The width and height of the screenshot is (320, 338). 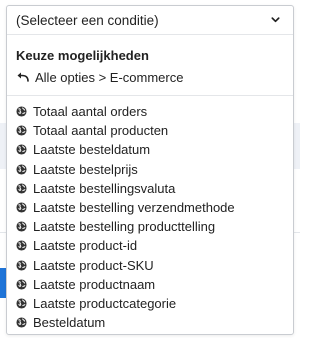 I want to click on option-item: Laatste productcategorie, so click(x=150, y=303).